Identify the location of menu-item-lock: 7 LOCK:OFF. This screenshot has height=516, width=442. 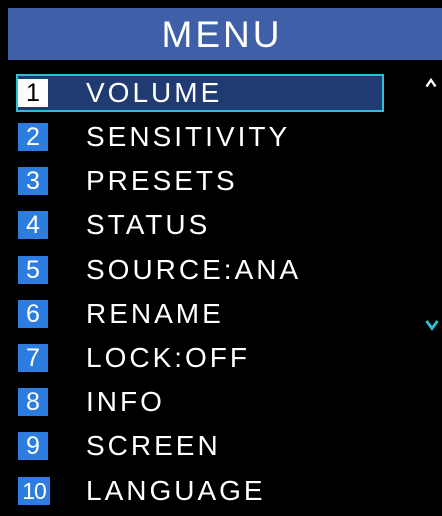
(200, 358).